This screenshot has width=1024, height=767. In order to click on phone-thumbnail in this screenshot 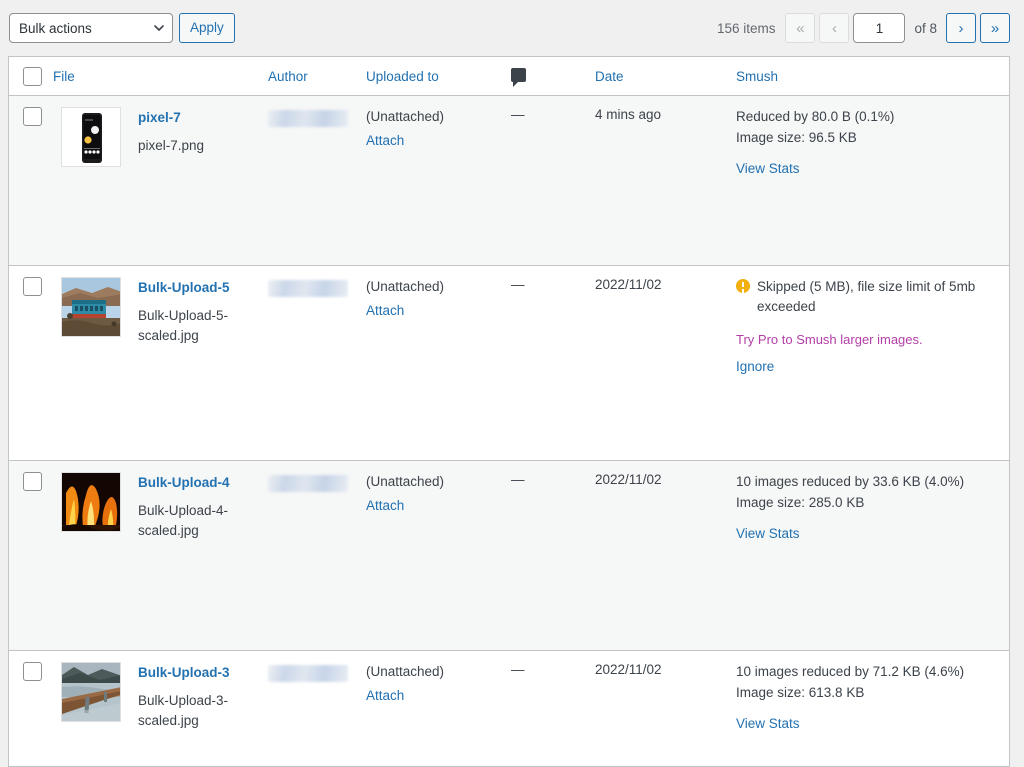, I will do `click(91, 137)`.